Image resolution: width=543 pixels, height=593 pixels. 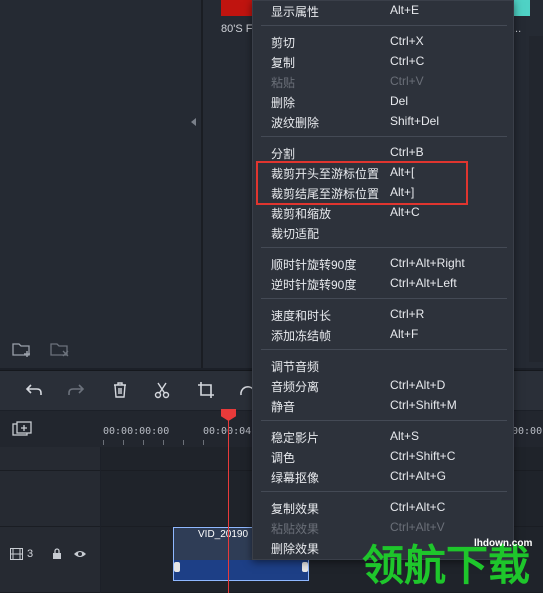 I want to click on menu-item-mute: 静音 Ctrl+Shift+M, so click(x=383, y=406).